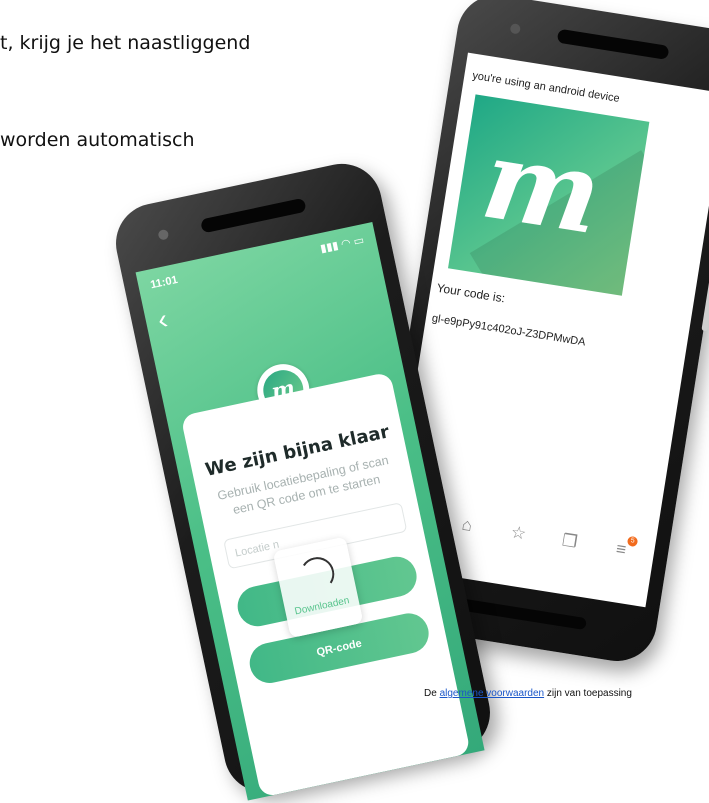 The width and height of the screenshot is (709, 803). Describe the element at coordinates (329, 247) in the screenshot. I see `signal-icon: ▮▮▮` at that location.